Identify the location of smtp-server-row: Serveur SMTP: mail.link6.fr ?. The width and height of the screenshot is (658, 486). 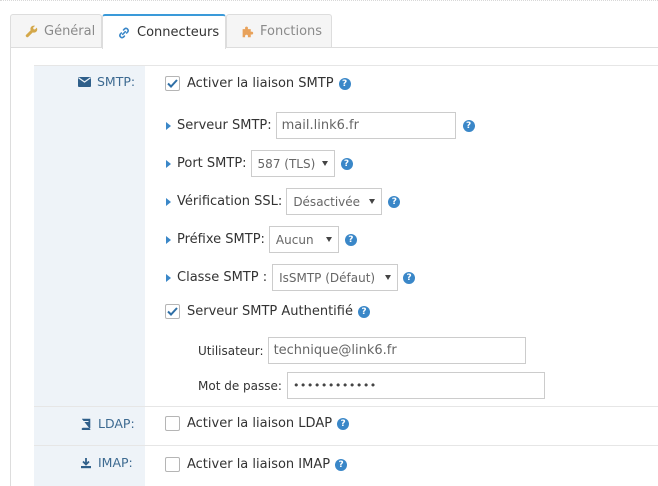
(320, 125).